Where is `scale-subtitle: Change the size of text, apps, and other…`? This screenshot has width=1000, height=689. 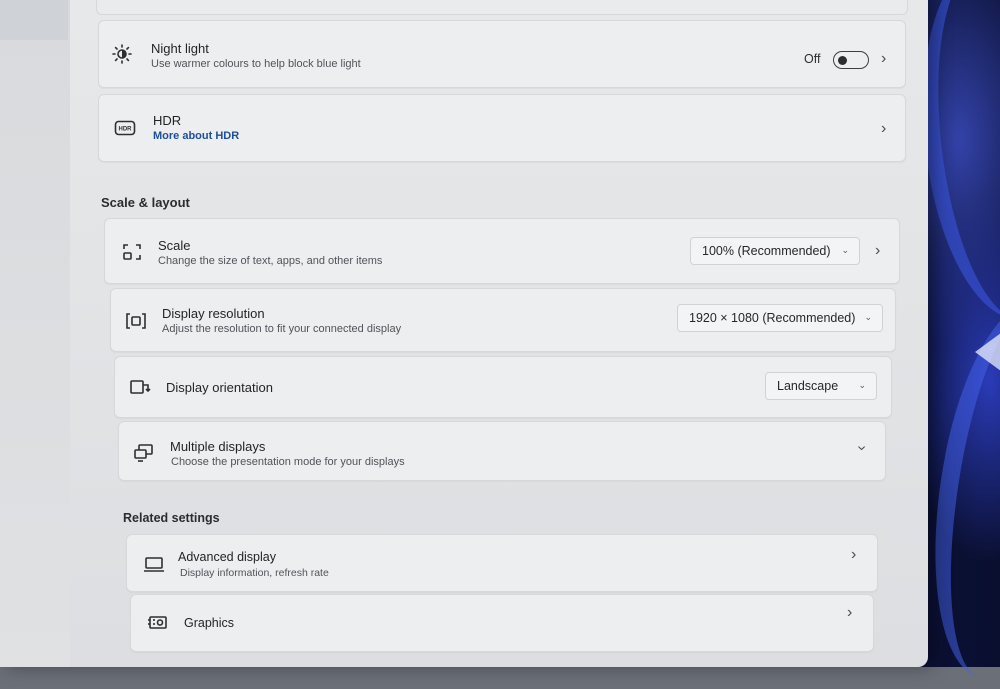 scale-subtitle: Change the size of text, apps, and other… is located at coordinates (270, 261).